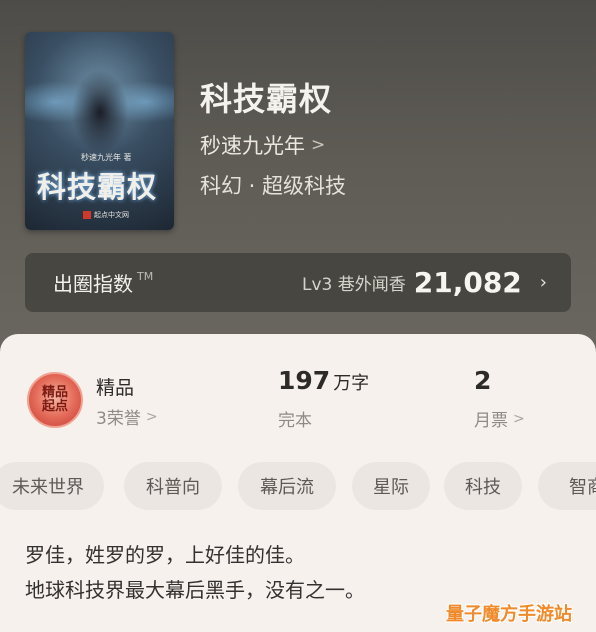 The height and width of the screenshot is (632, 596). I want to click on tag-list: 未来世界 科普向 幕后流 星际 科技 智商, so click(298, 486).